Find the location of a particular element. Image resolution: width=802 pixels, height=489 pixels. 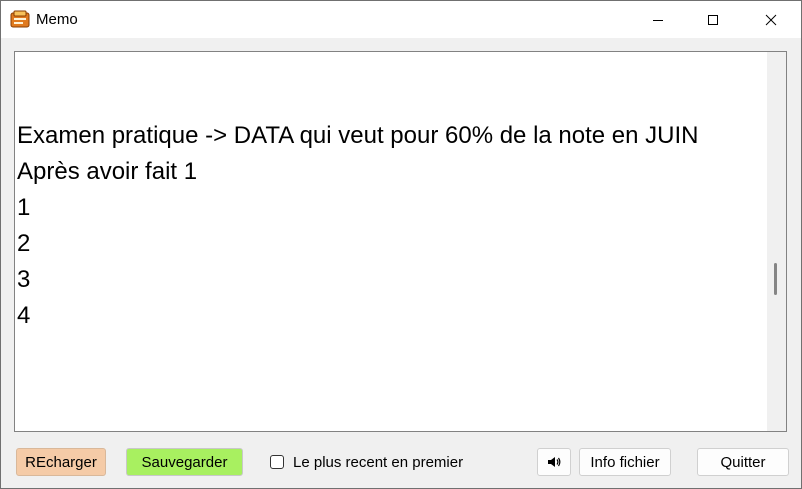

maximize-icon is located at coordinates (713, 19).